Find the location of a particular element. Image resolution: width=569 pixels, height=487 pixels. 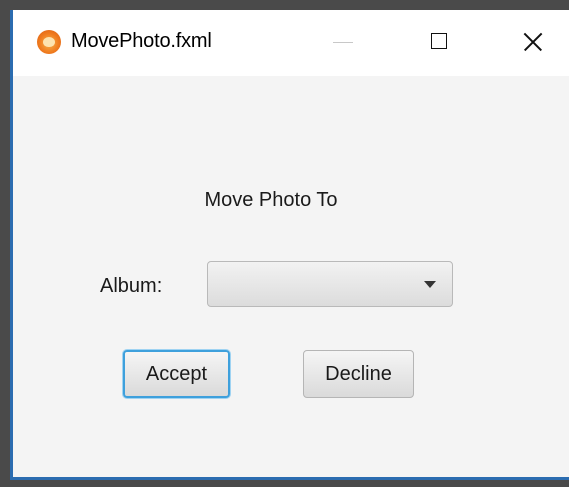

album-dropdown is located at coordinates (330, 284).